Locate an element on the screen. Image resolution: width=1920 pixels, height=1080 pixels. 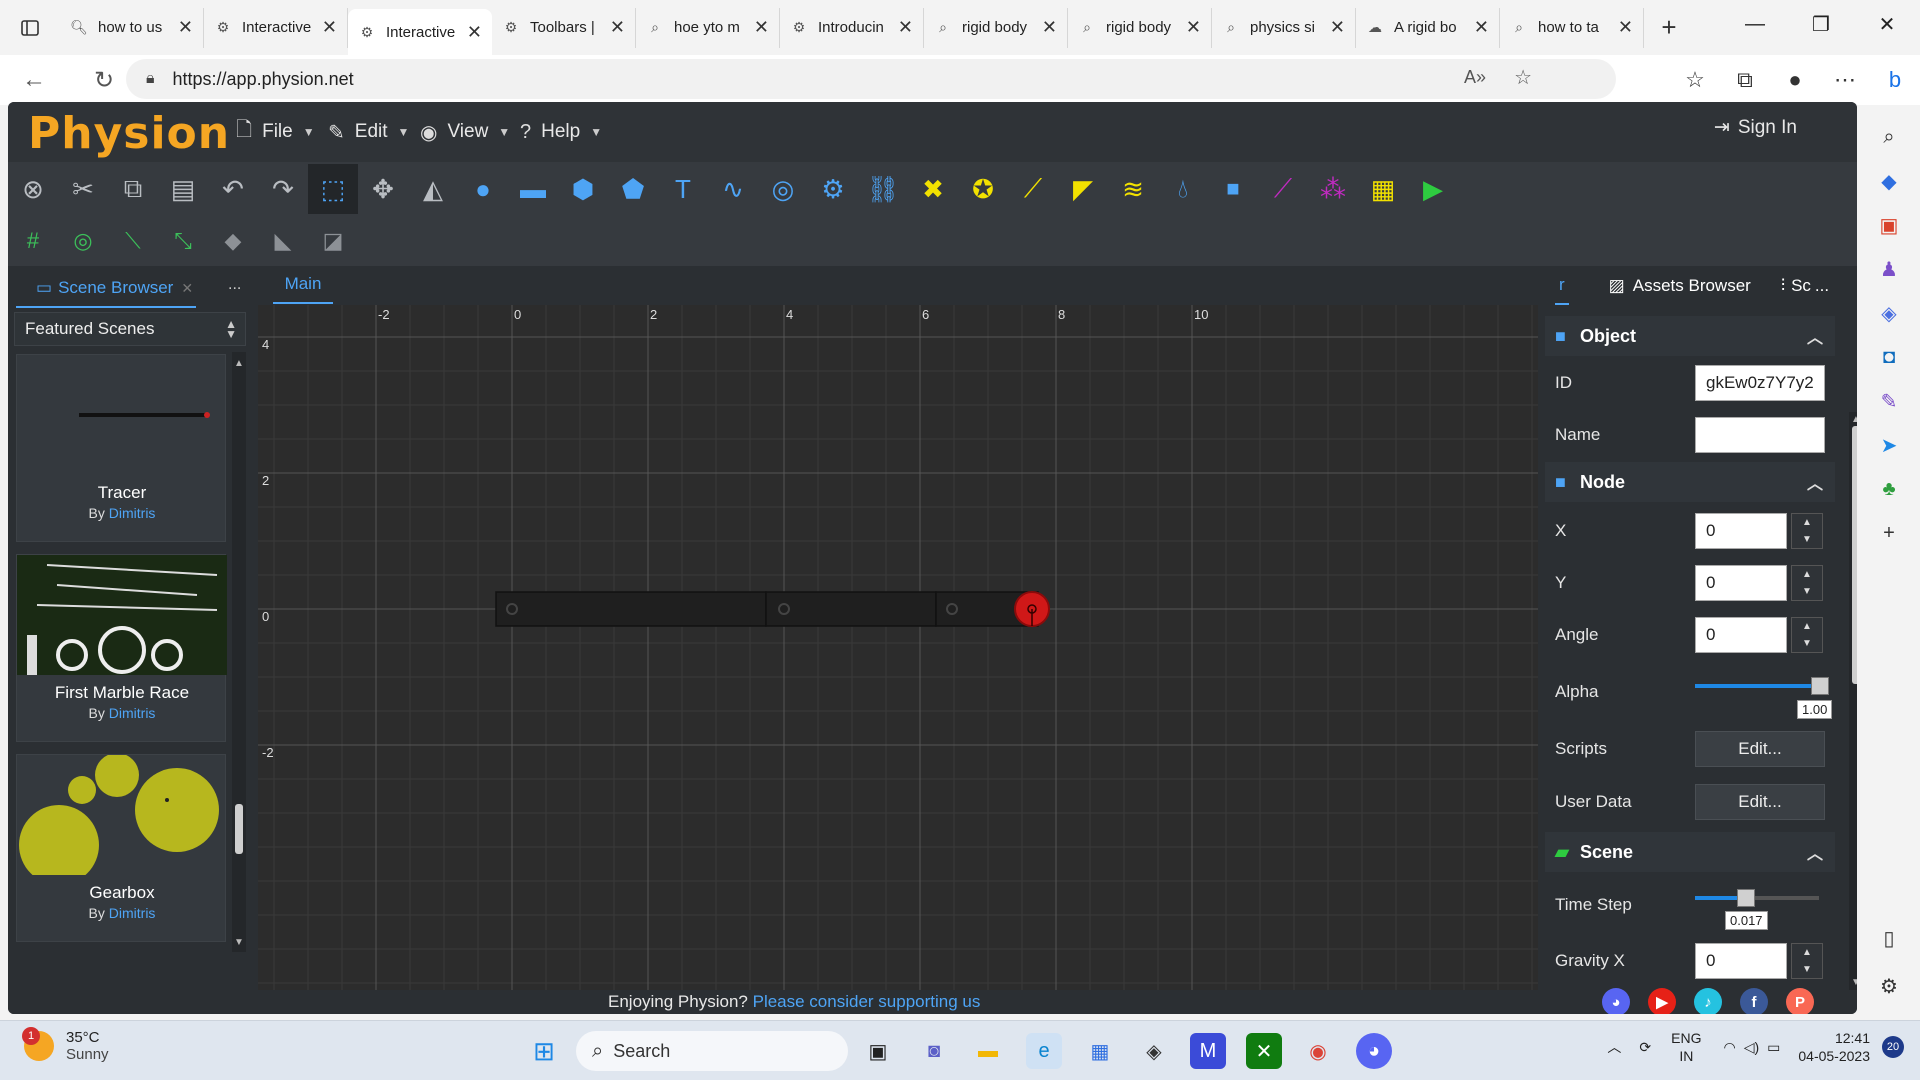
close-window-button: ✕ is located at coordinates (1887, 24).